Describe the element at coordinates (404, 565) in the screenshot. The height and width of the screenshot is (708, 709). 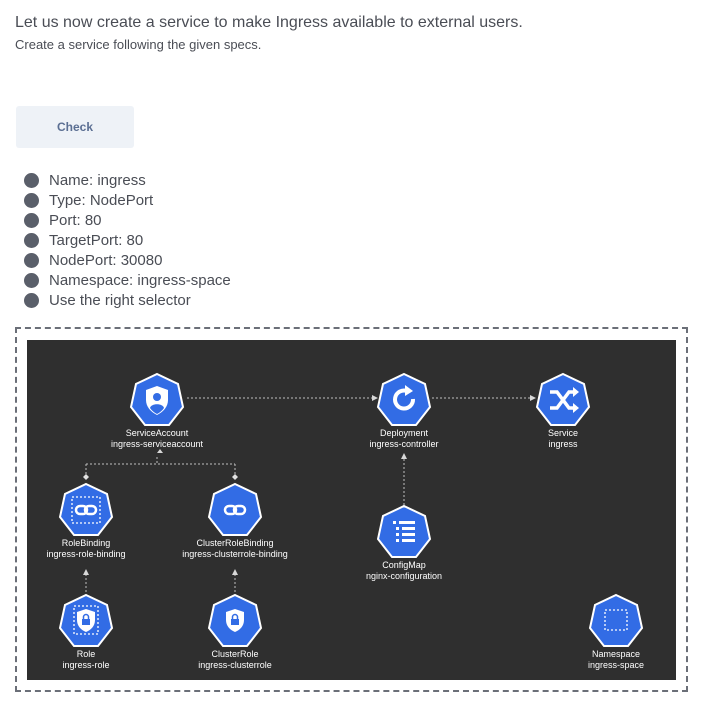
I see `node-kind-label: ConfigMap` at that location.